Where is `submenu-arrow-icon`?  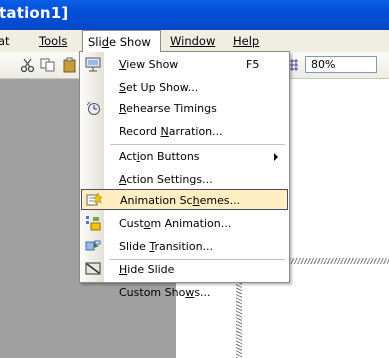 submenu-arrow-icon is located at coordinates (276, 157).